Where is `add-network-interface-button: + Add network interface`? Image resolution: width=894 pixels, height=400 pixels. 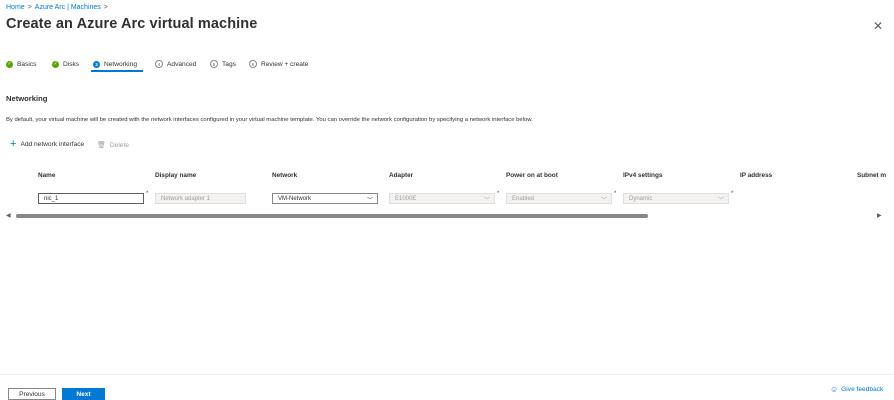 add-network-interface-button: + Add network interface is located at coordinates (47, 144).